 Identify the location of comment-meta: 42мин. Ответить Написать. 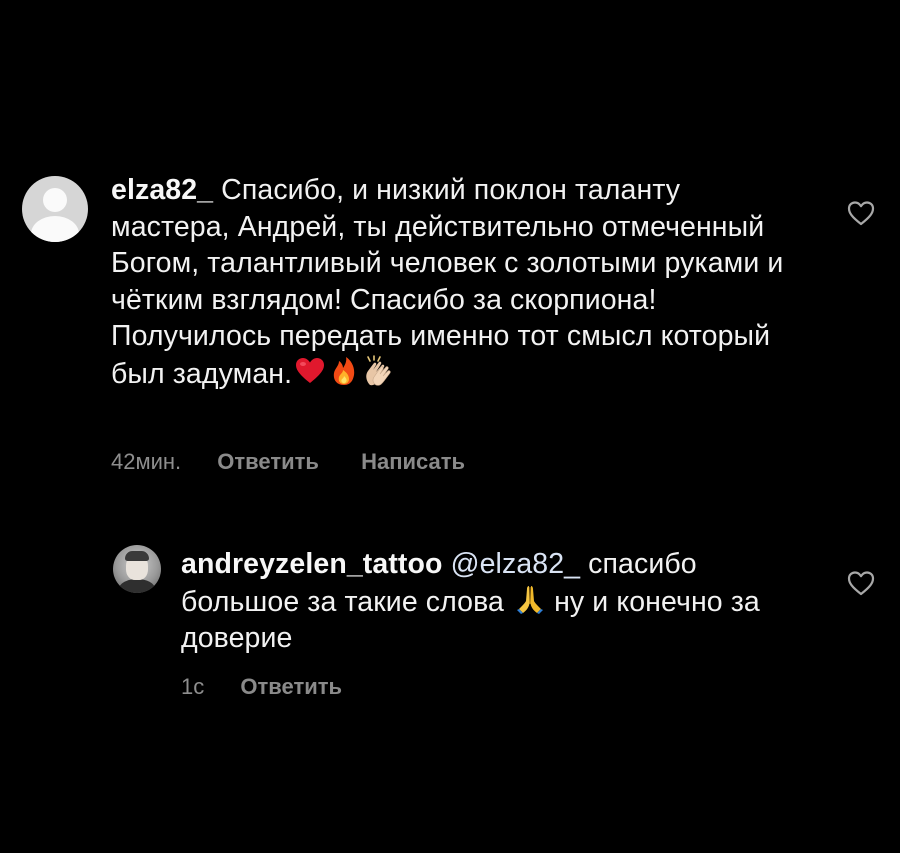
(306, 462).